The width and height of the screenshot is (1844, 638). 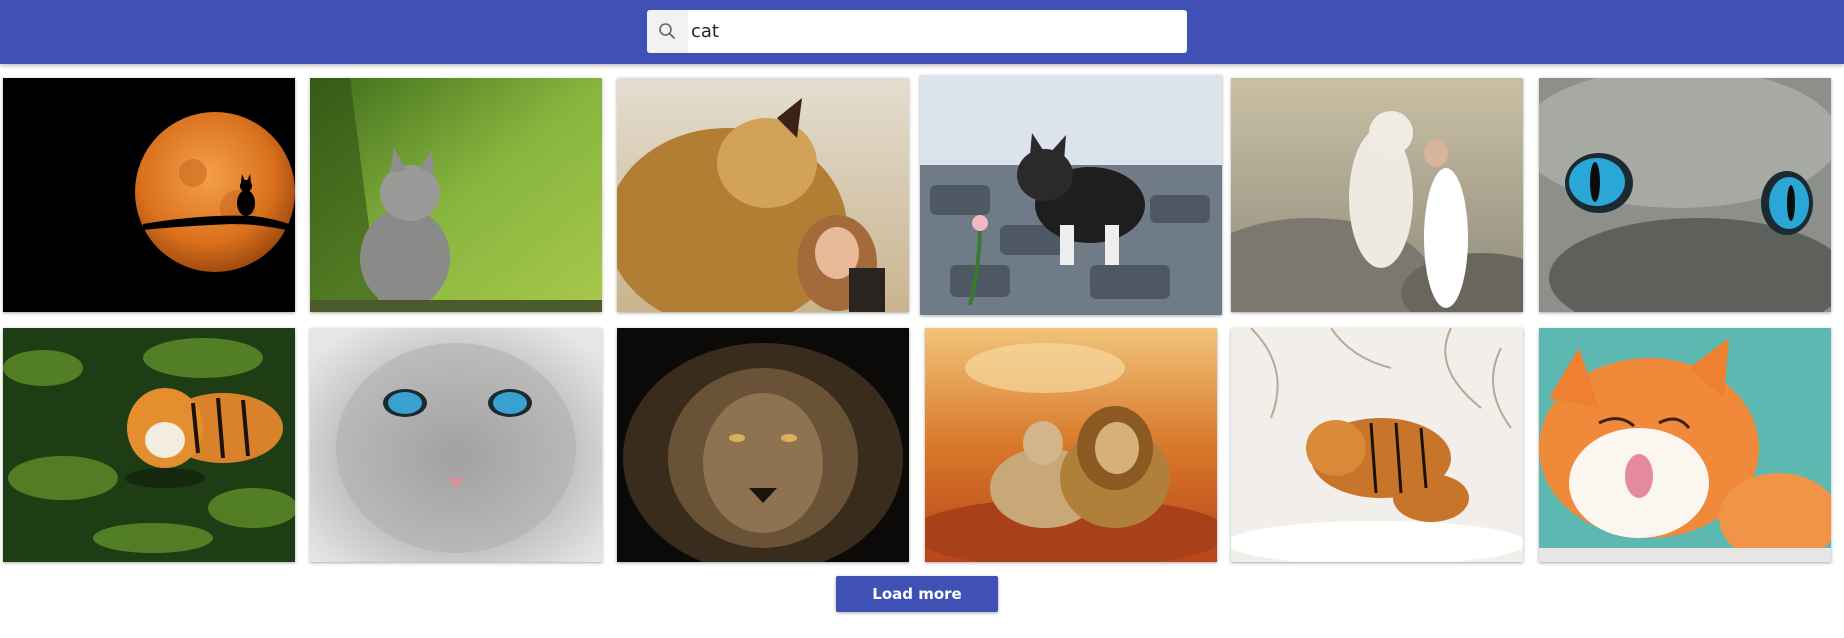 I want to click on ginger-cat-licking-image, so click(x=1685, y=445).